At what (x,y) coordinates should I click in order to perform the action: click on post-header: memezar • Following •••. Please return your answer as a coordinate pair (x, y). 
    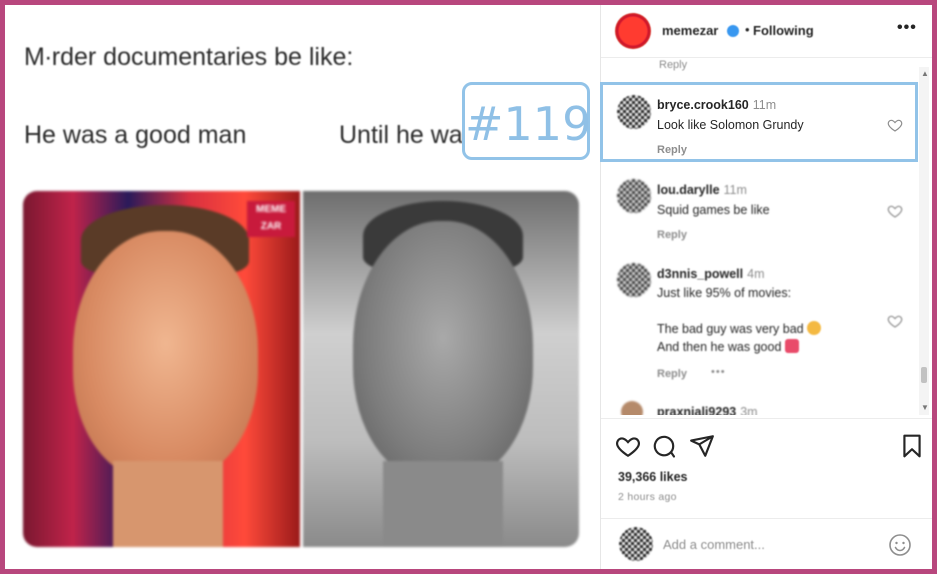
    Looking at the image, I should click on (766, 31).